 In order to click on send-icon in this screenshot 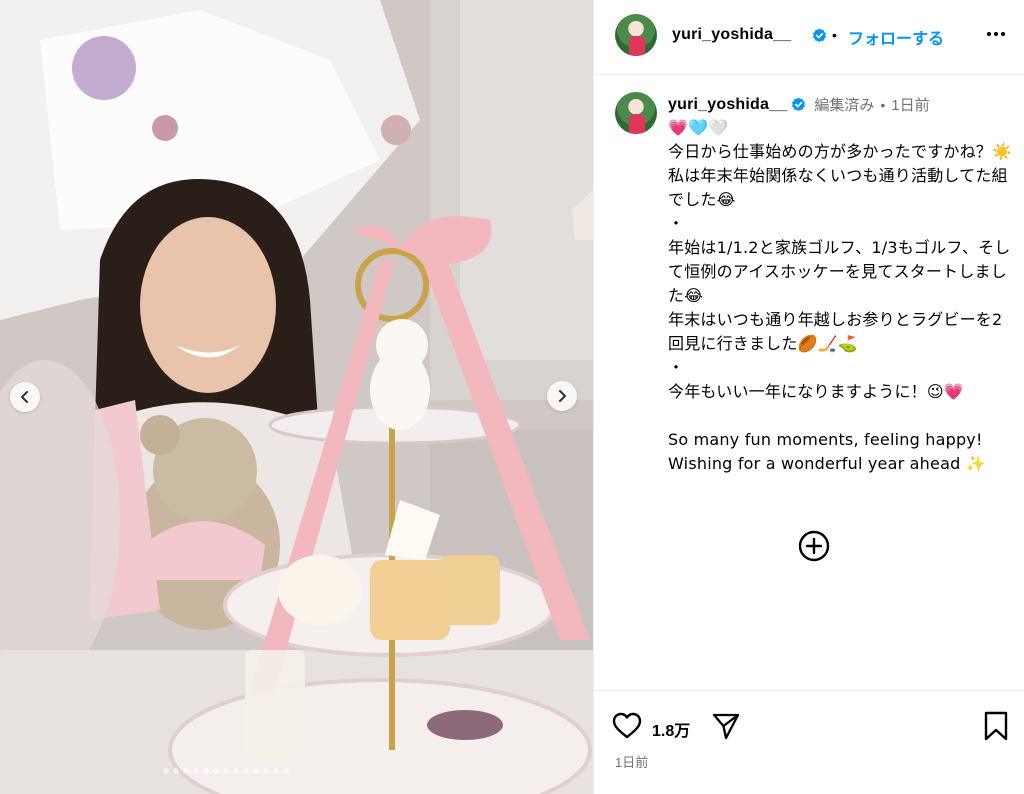, I will do `click(726, 726)`.